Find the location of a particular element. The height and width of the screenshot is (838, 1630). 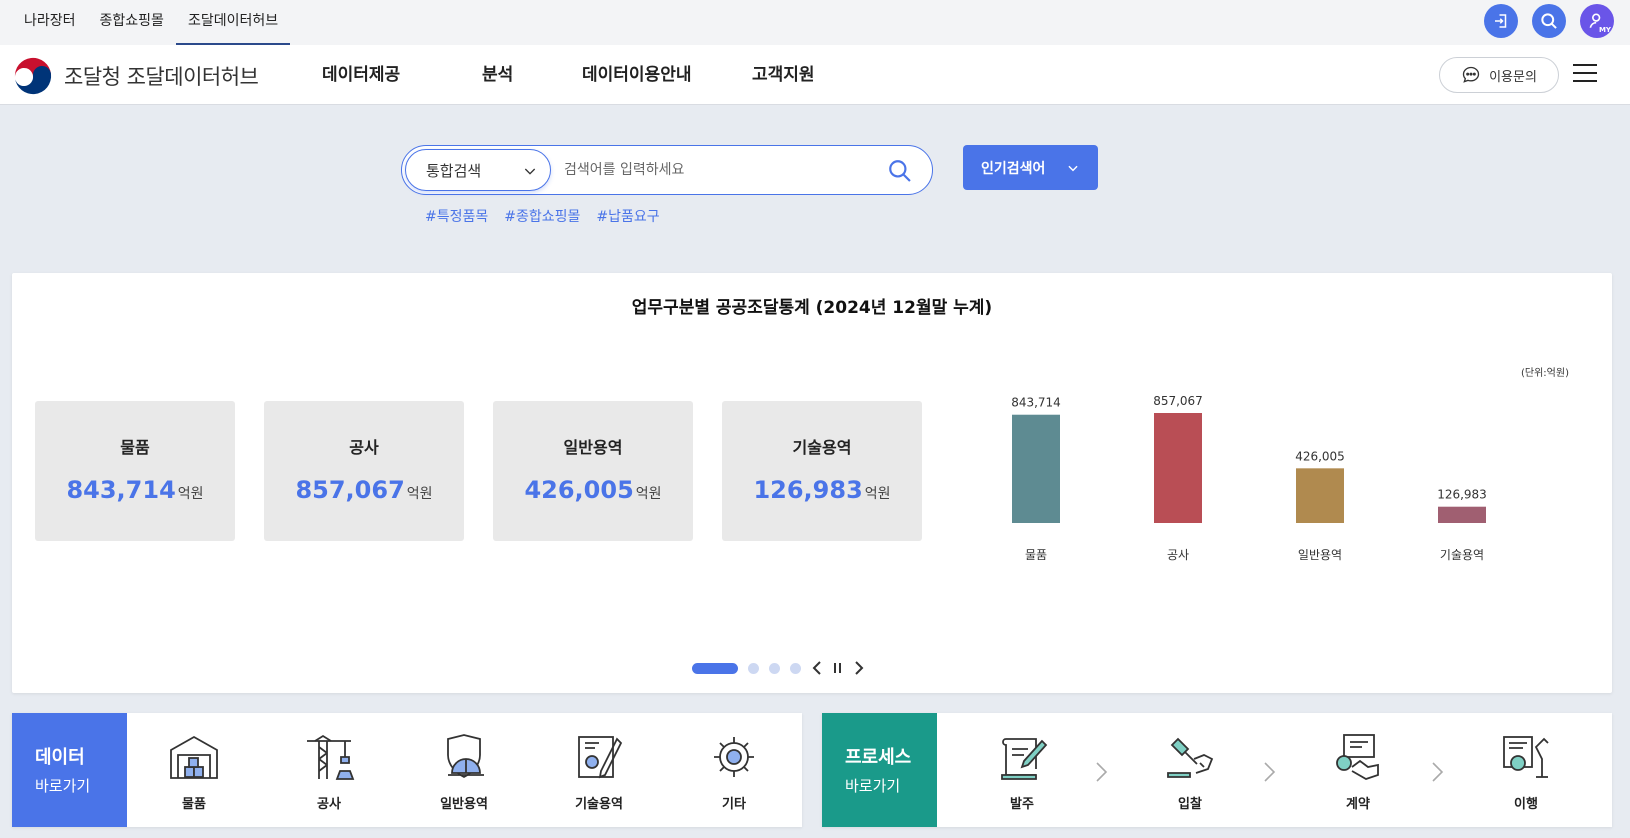

pager-dot-active is located at coordinates (715, 668).